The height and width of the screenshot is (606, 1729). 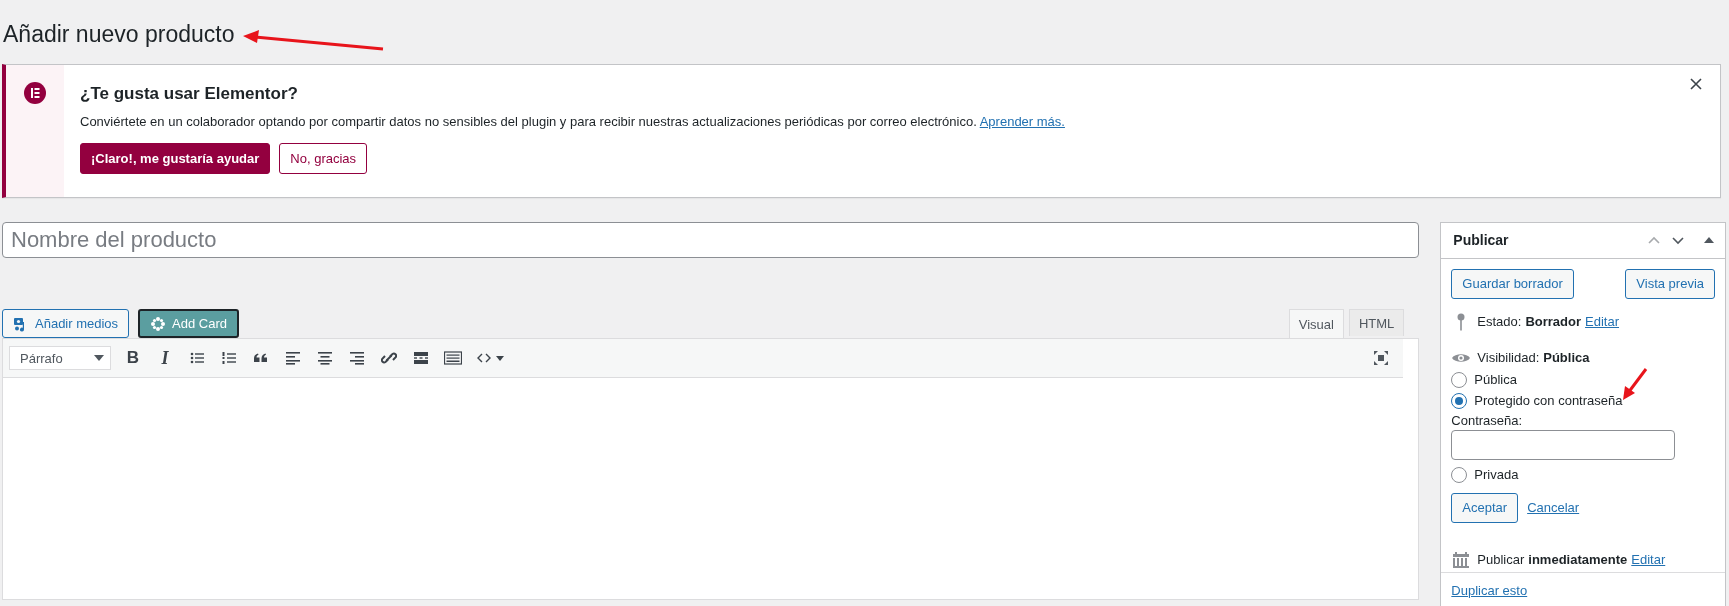 What do you see at coordinates (1481, 240) in the screenshot?
I see `panel-title: Publicar` at bounding box center [1481, 240].